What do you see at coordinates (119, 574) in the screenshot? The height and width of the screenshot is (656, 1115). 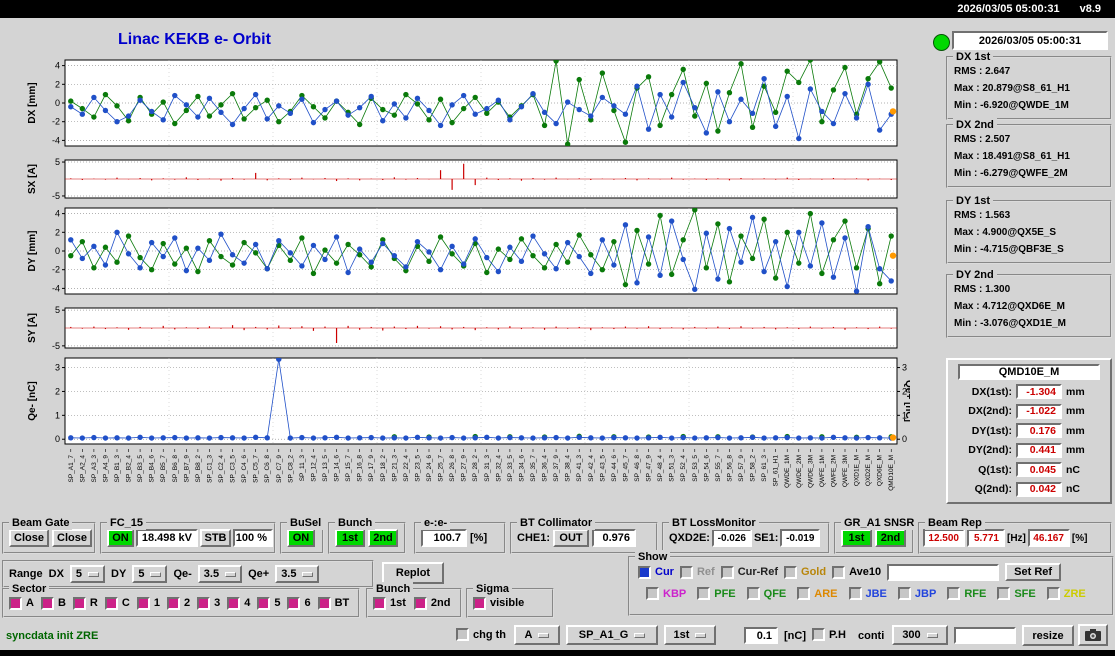 I see `range-dy-label: DY` at bounding box center [119, 574].